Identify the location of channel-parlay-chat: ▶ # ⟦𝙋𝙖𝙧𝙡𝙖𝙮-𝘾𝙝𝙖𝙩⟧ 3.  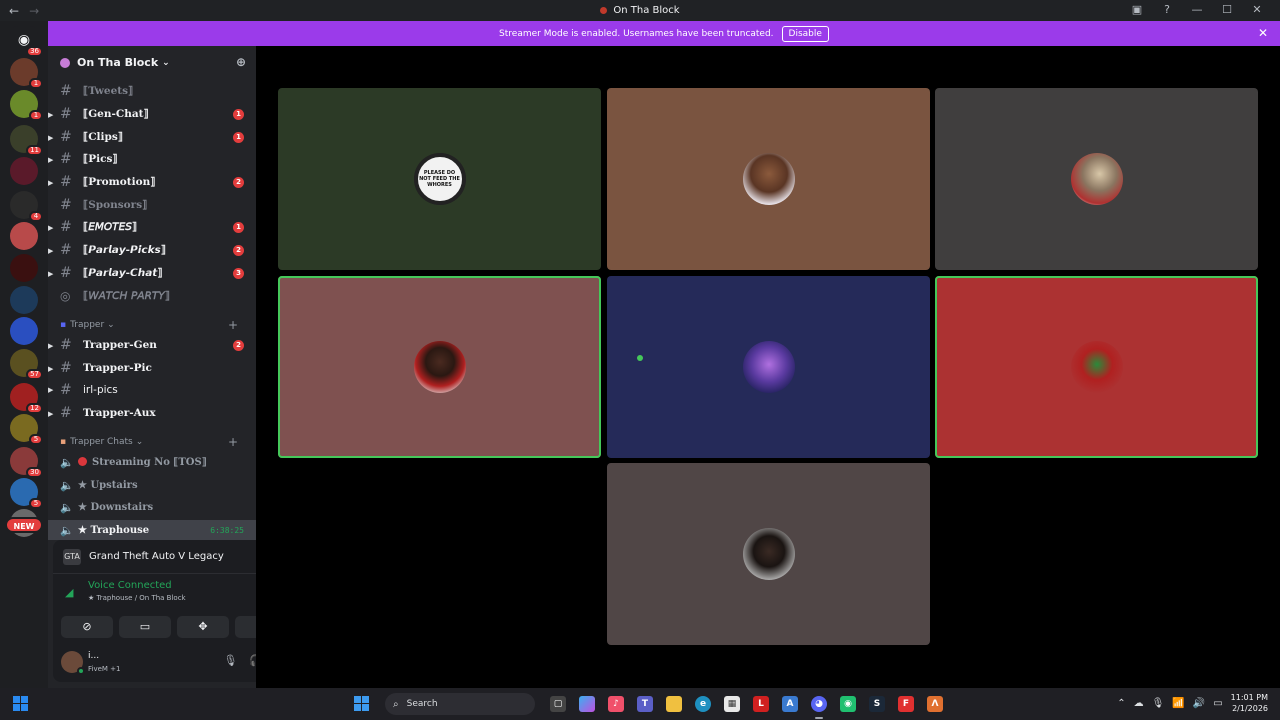
(152, 273).